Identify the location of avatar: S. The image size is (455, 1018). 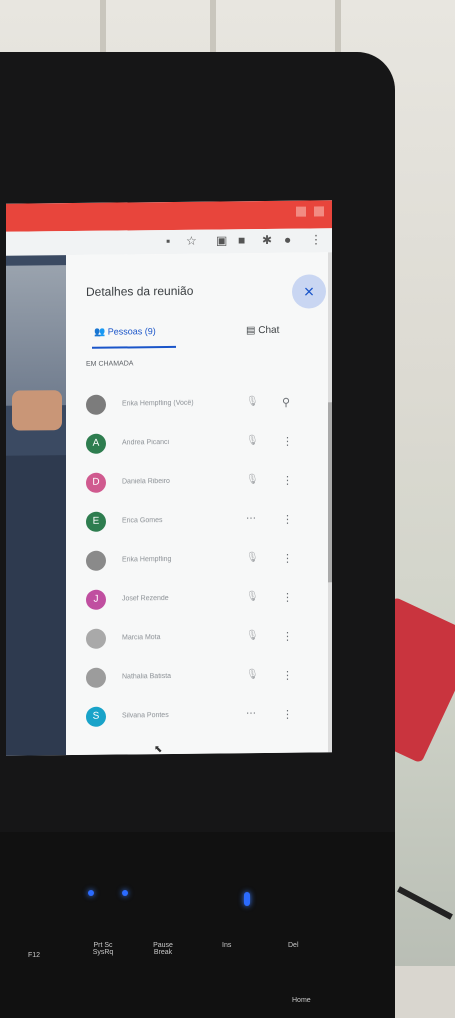
(96, 716).